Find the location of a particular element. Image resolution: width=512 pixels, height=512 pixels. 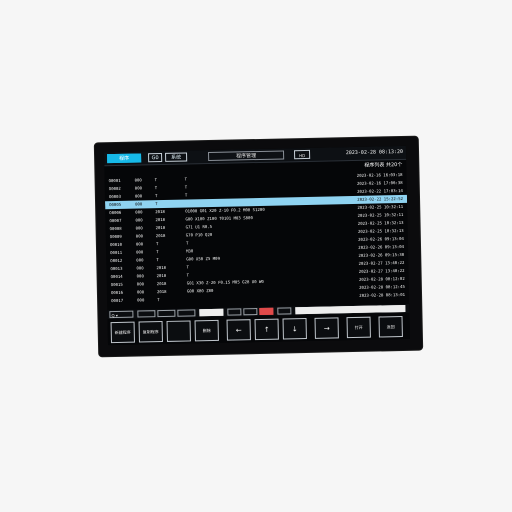

function-key-label: 打开 is located at coordinates (358, 327).